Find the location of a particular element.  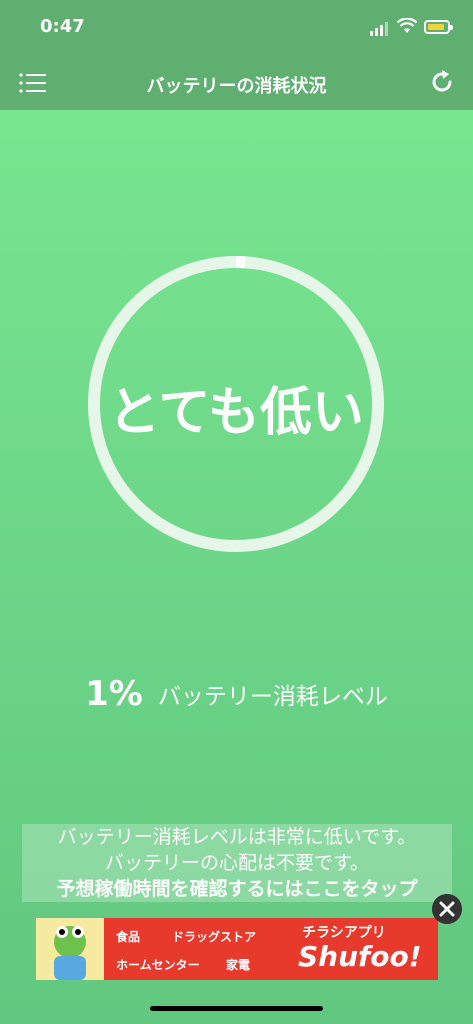

wifi-icon is located at coordinates (407, 25).